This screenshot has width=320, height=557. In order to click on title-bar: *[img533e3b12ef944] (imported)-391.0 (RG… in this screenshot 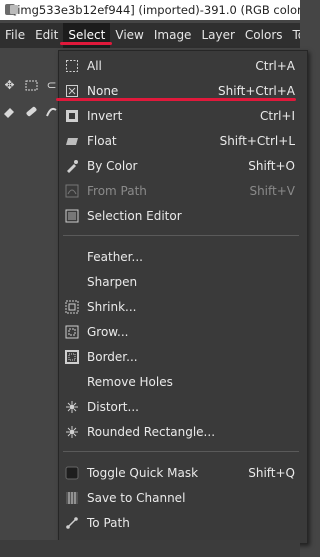, I will do `click(150, 10)`.